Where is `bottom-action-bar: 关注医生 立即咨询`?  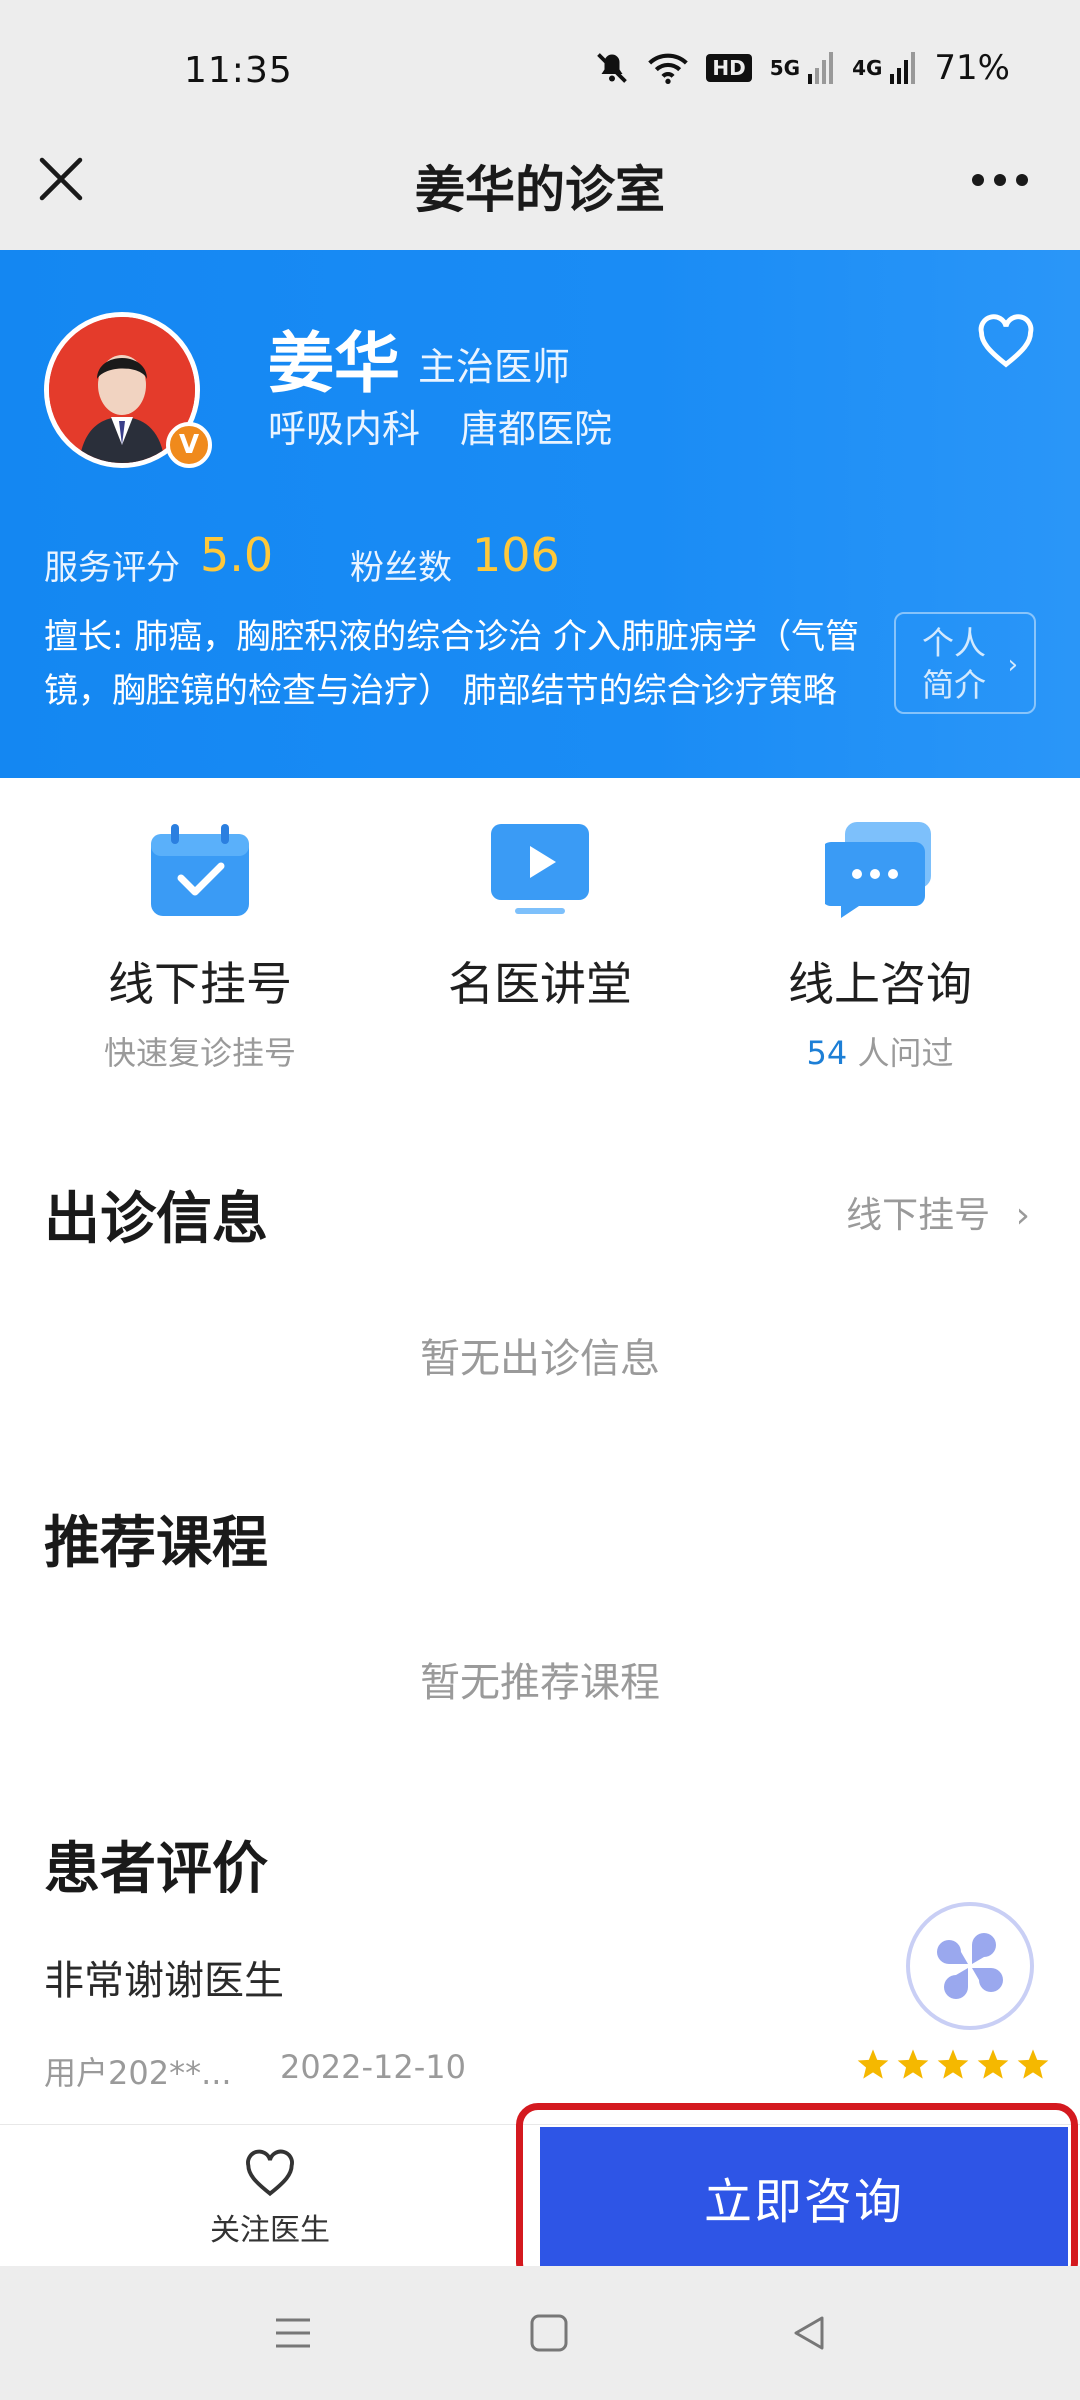
bottom-action-bar: 关注医生 立即咨询 is located at coordinates (540, 2194).